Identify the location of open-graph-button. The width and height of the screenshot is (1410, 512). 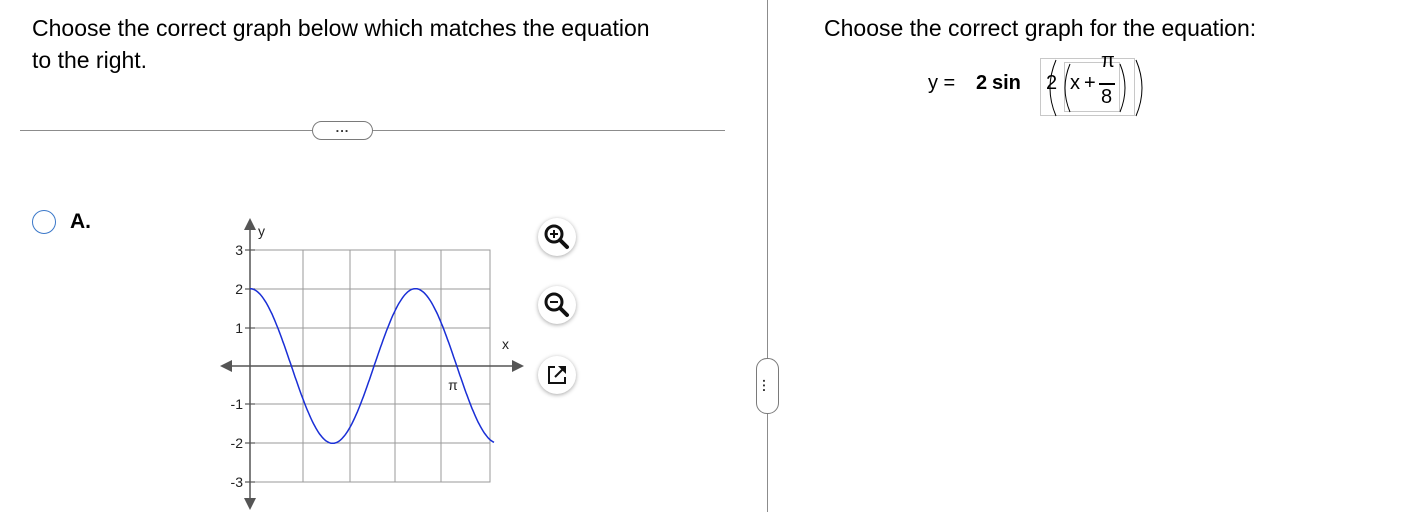
(557, 375).